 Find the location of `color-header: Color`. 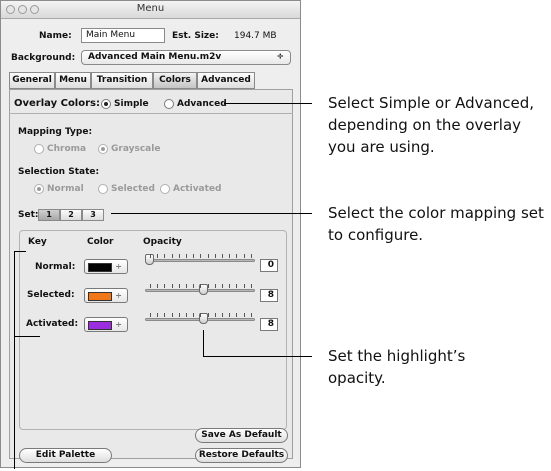

color-header: Color is located at coordinates (100, 242).